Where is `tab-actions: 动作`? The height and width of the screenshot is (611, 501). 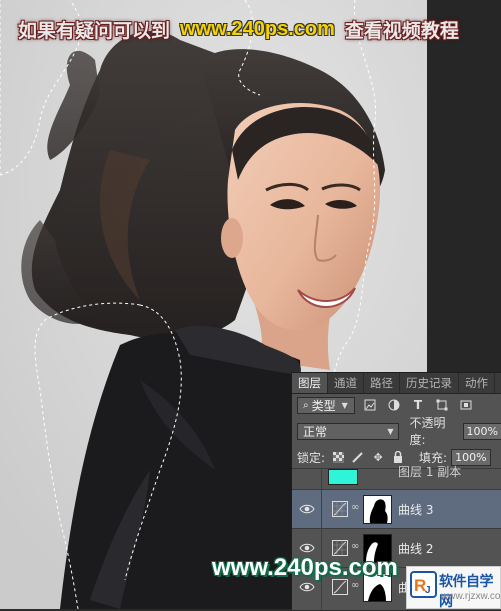 tab-actions: 动作 is located at coordinates (477, 383).